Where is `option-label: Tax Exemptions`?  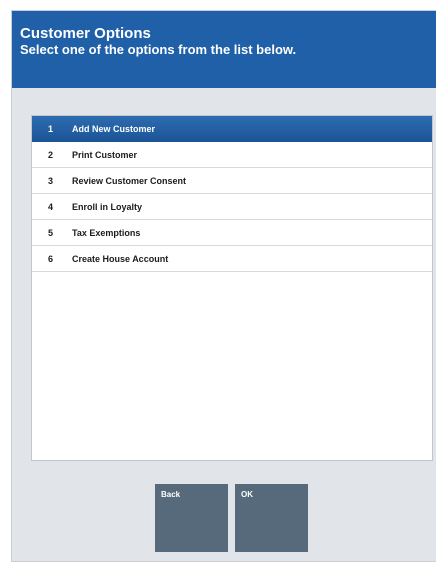
option-label: Tax Exemptions is located at coordinates (106, 233).